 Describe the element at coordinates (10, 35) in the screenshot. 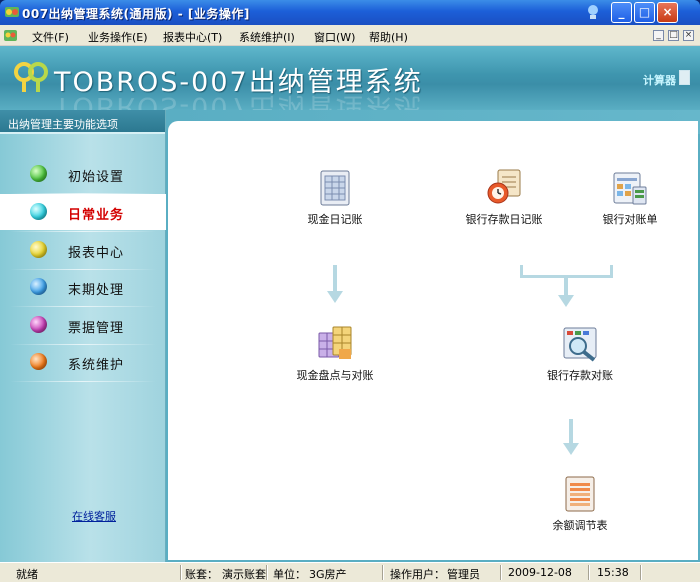

I see `document-icon` at that location.